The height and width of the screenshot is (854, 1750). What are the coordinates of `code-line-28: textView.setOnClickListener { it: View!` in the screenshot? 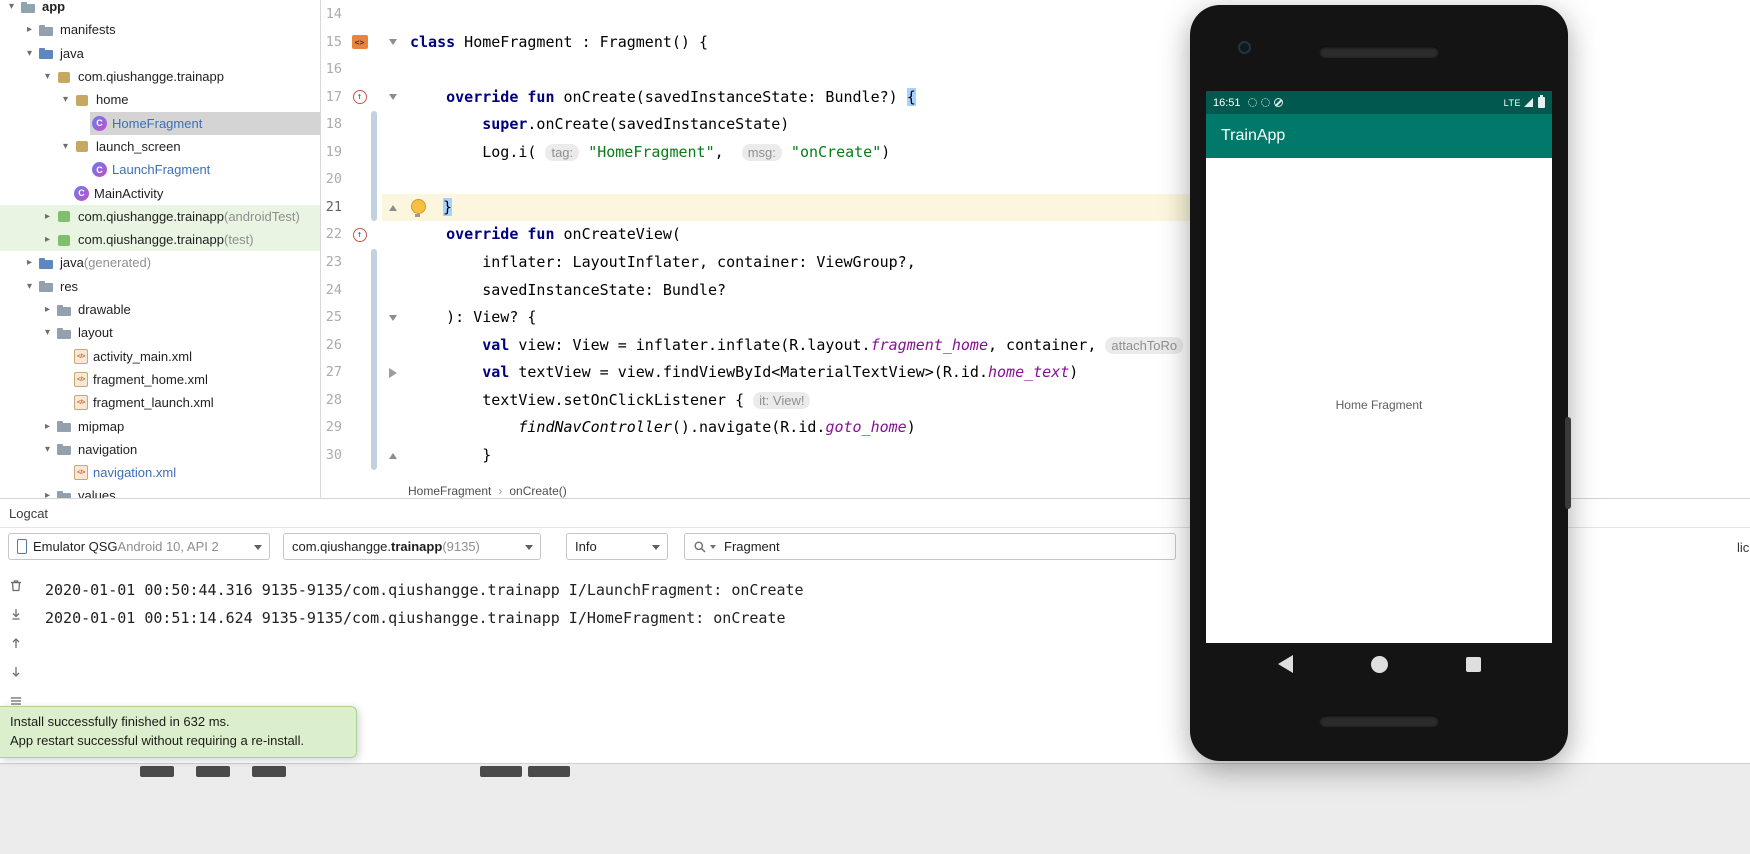 It's located at (800, 401).